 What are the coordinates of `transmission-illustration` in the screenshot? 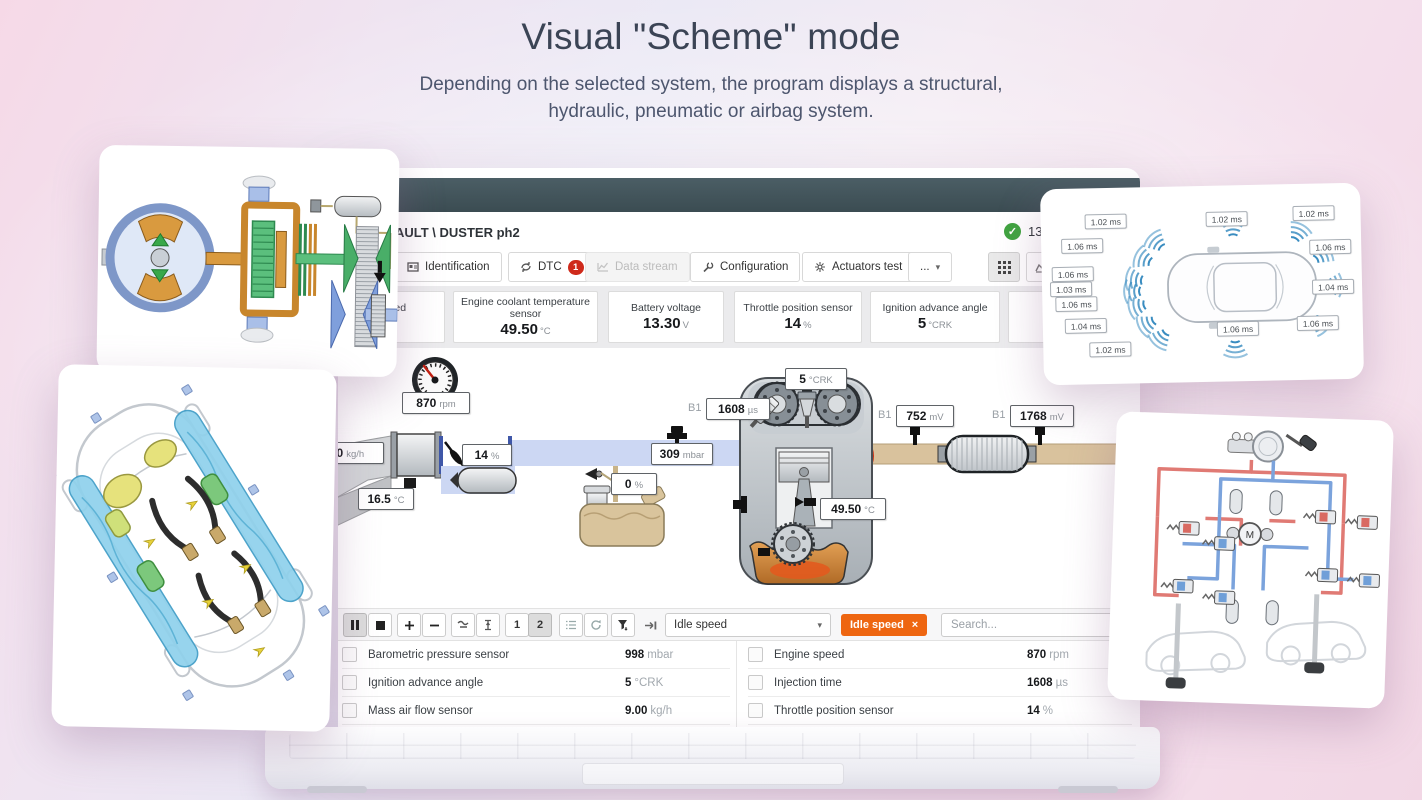 It's located at (249, 262).